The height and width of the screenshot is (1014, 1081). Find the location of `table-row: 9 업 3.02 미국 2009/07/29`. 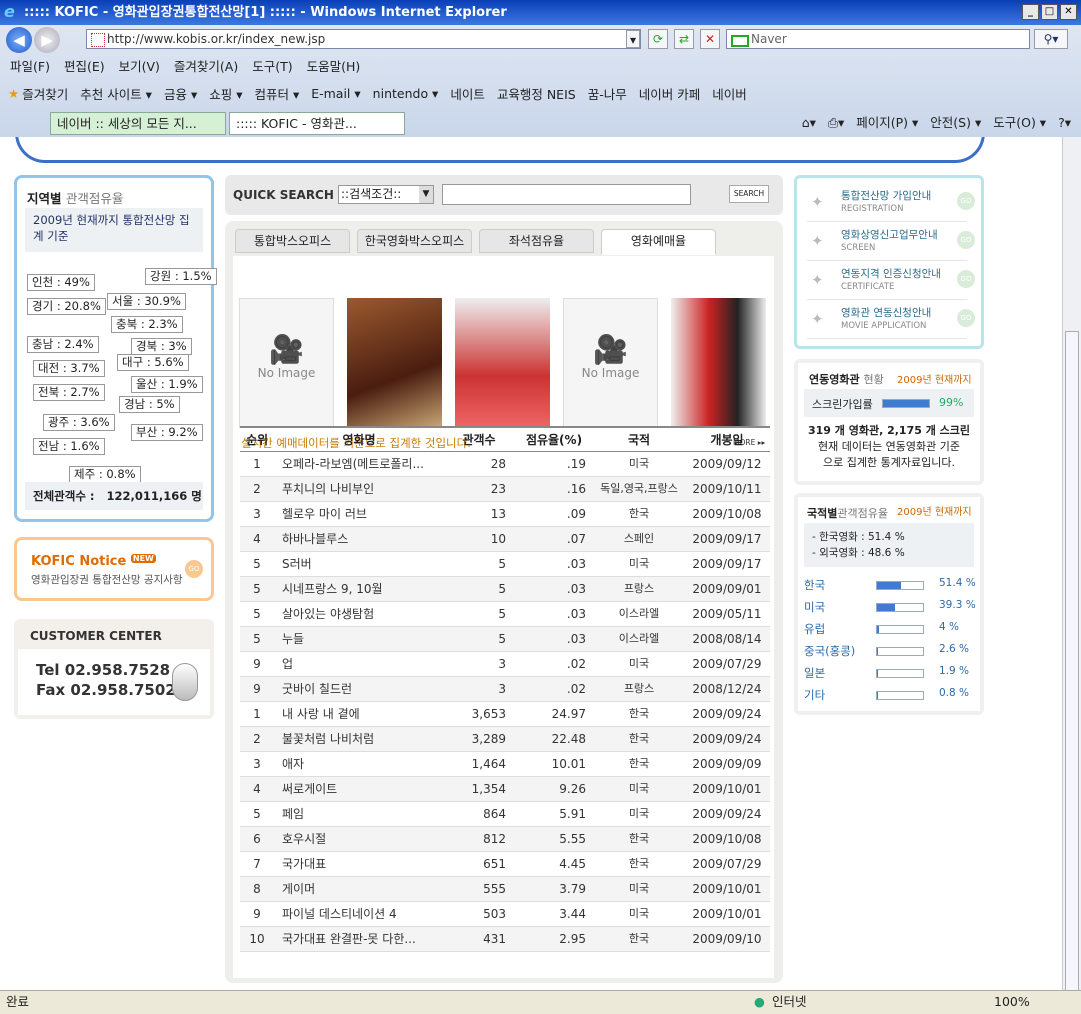

table-row: 9 업 3.02 미국 2009/07/29 is located at coordinates (505, 664).